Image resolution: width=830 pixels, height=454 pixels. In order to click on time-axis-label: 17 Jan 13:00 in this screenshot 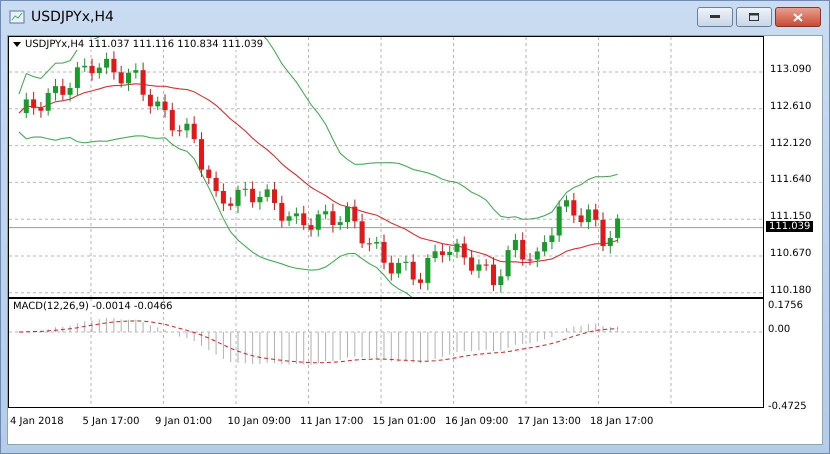, I will do `click(550, 422)`.